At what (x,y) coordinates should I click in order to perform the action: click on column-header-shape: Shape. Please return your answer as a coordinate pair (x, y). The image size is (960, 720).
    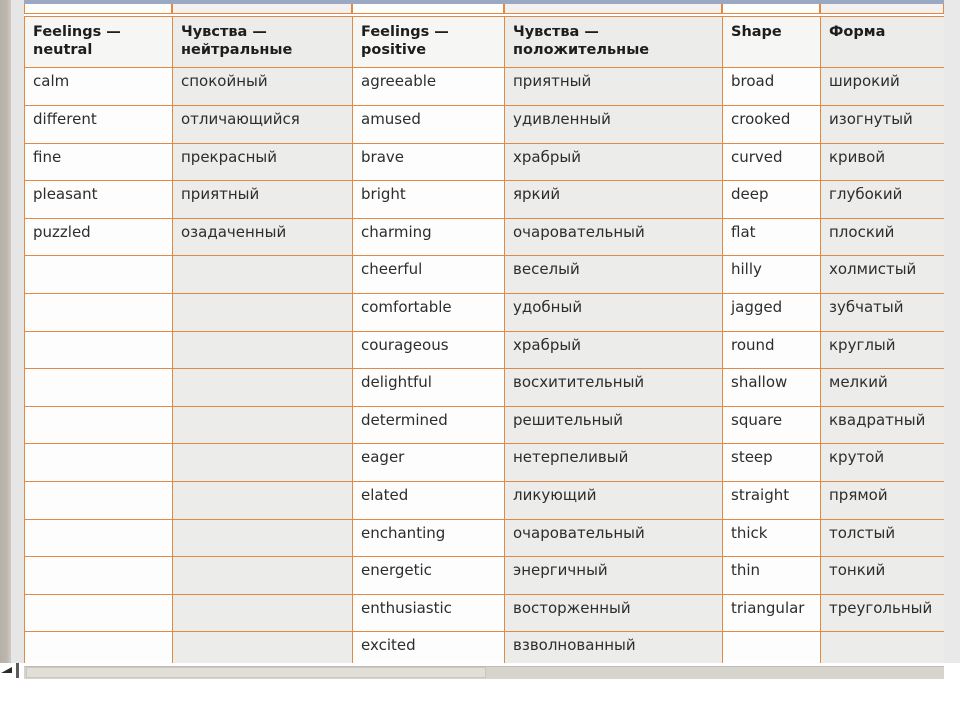
    Looking at the image, I should click on (771, 42).